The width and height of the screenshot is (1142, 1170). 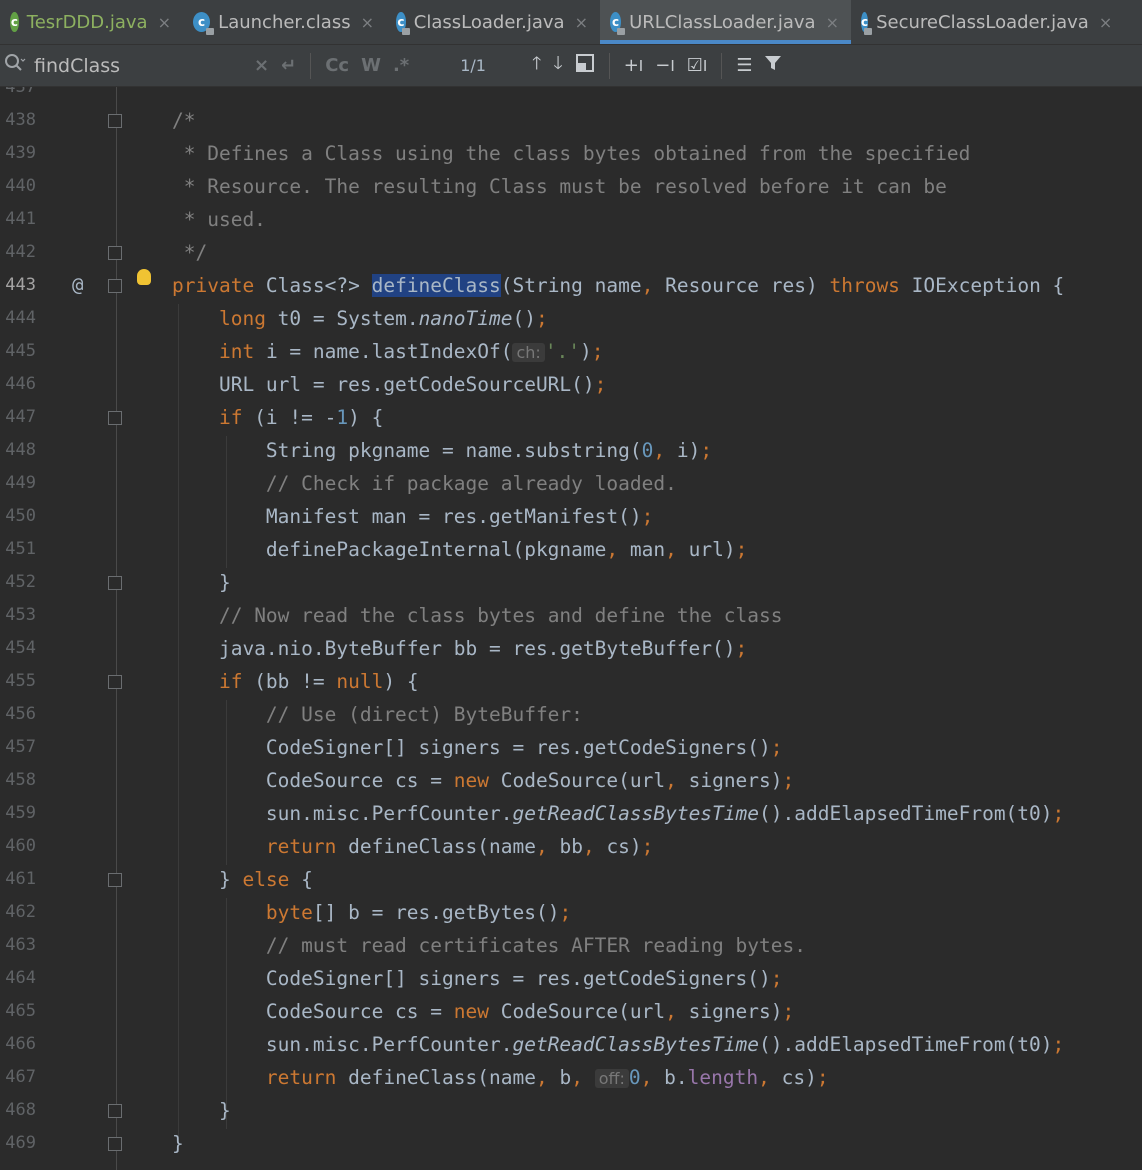 What do you see at coordinates (571, 95) in the screenshot?
I see `code-line: 437` at bounding box center [571, 95].